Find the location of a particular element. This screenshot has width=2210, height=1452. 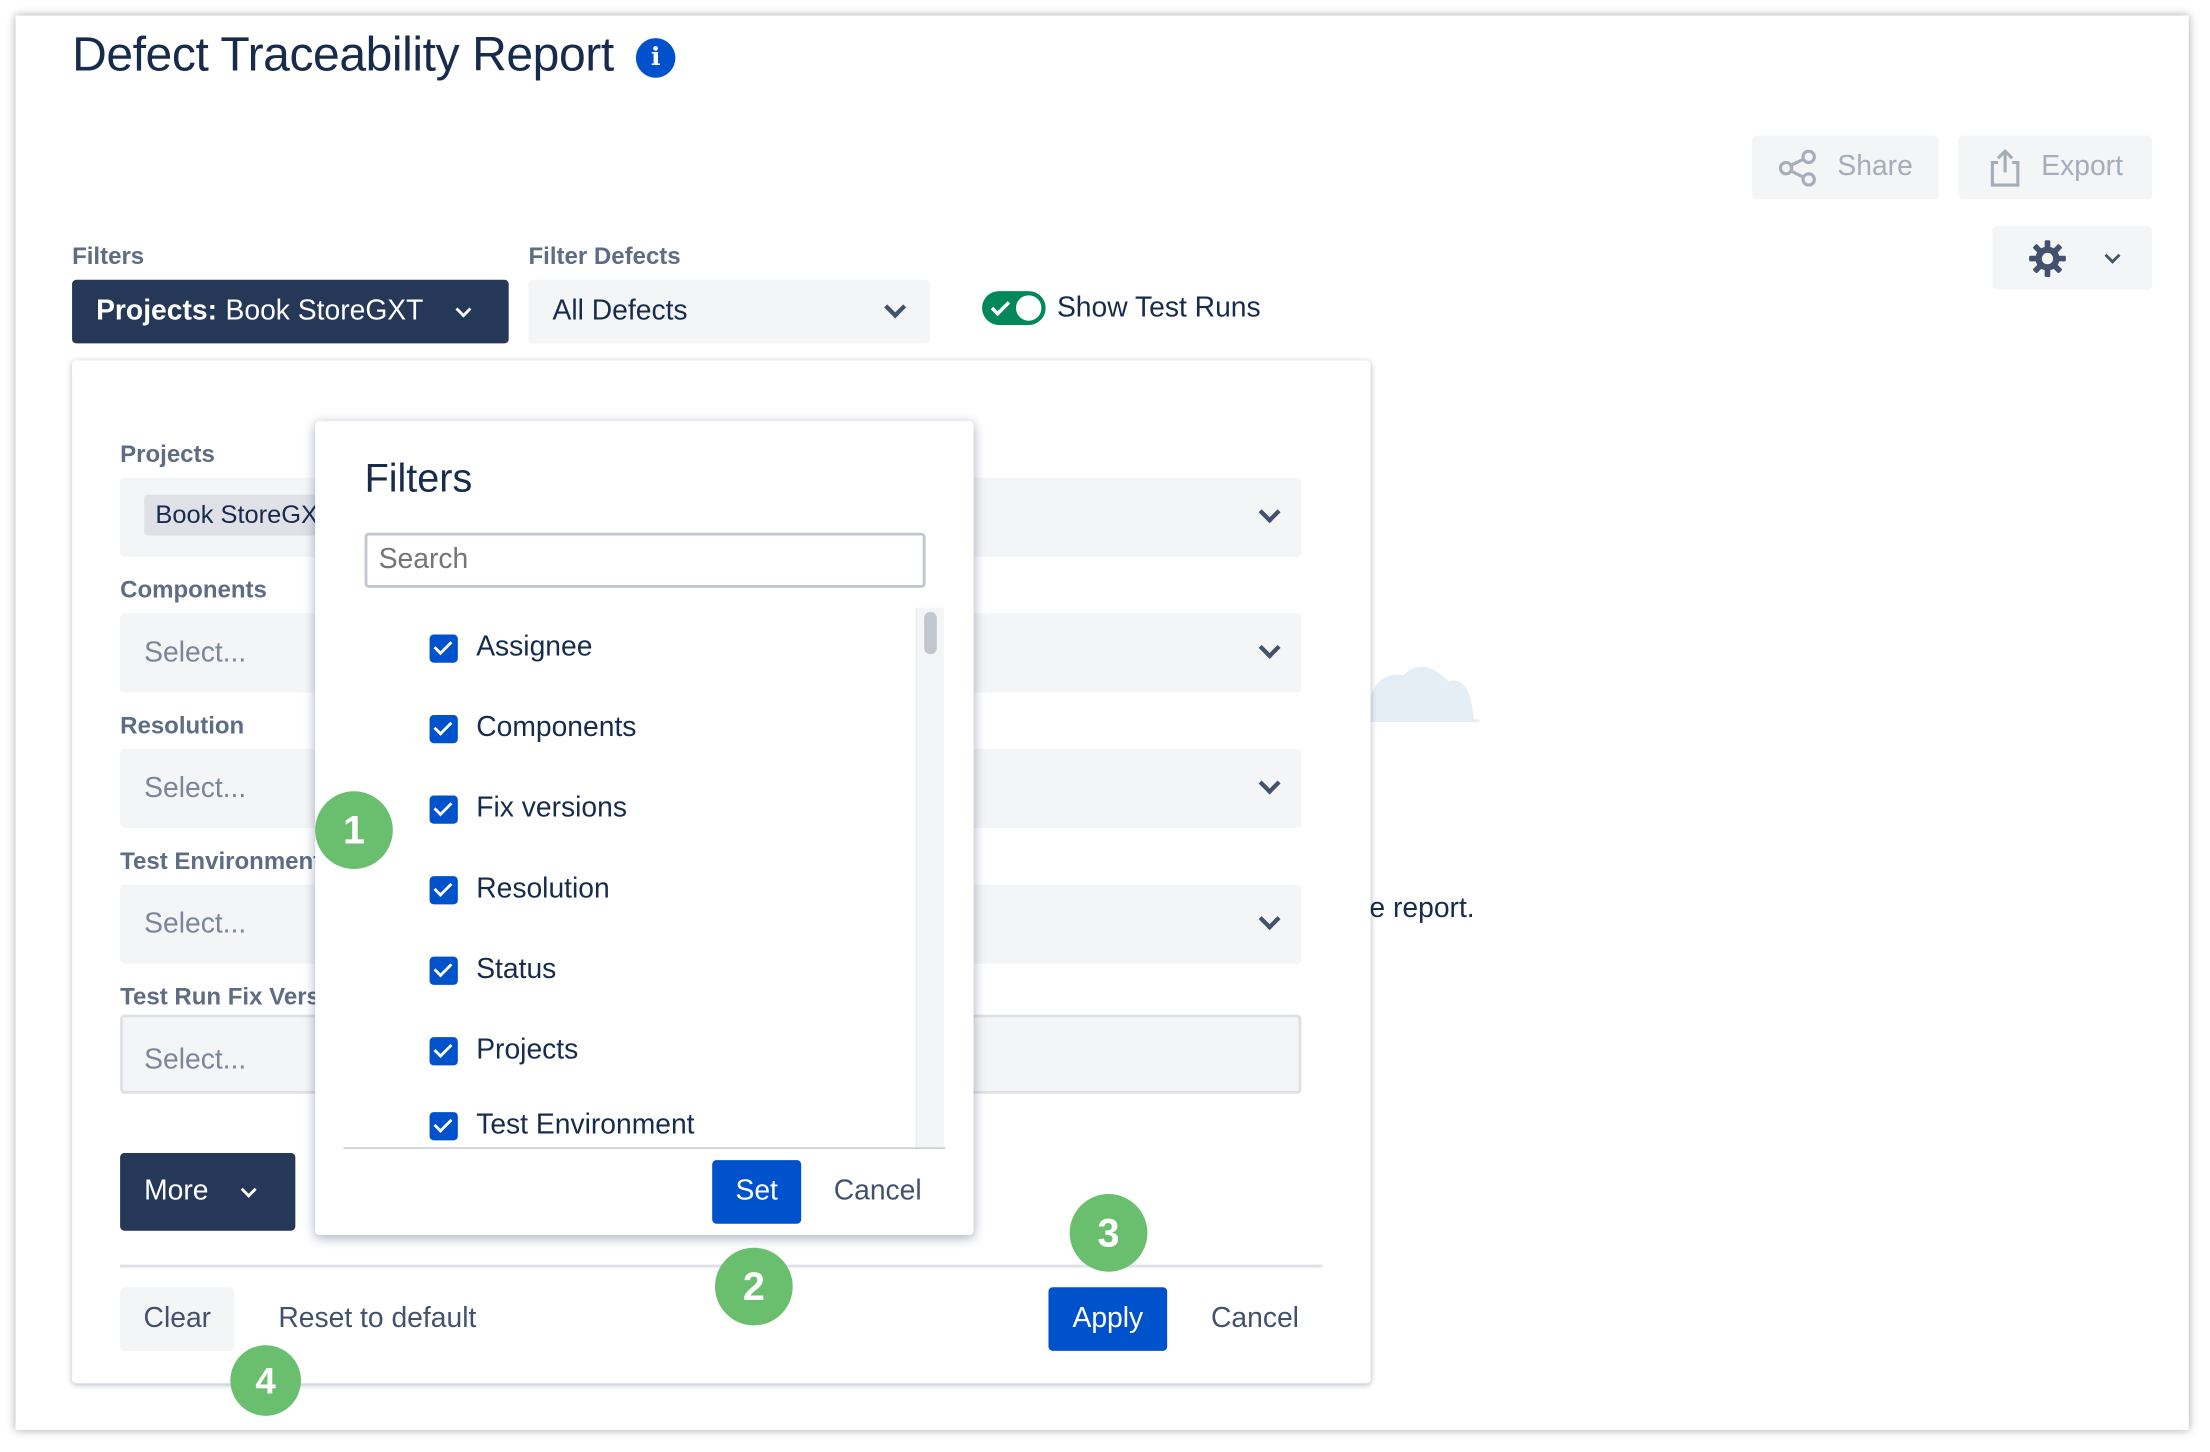

callout-badge-3: 3 is located at coordinates (1108, 1233).